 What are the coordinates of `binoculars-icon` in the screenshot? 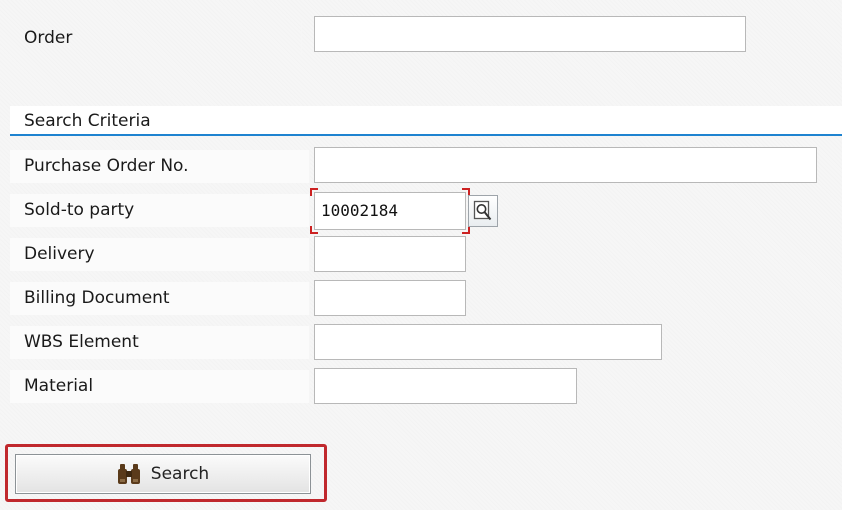 It's located at (128, 474).